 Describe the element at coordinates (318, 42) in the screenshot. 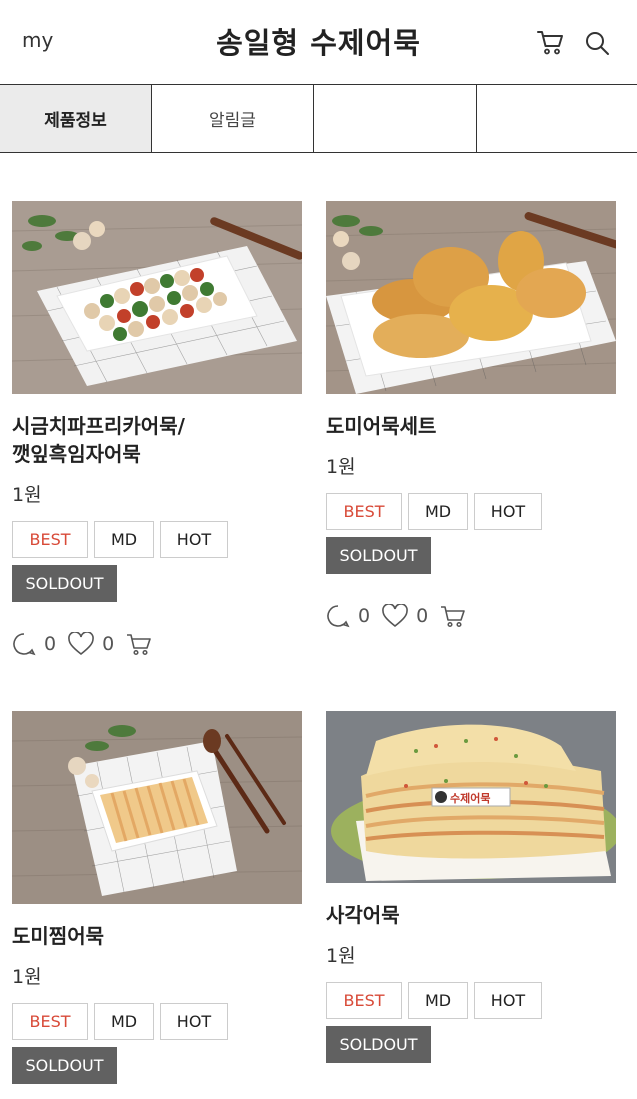

I see `top-header: my 송일형 수제어묵` at that location.